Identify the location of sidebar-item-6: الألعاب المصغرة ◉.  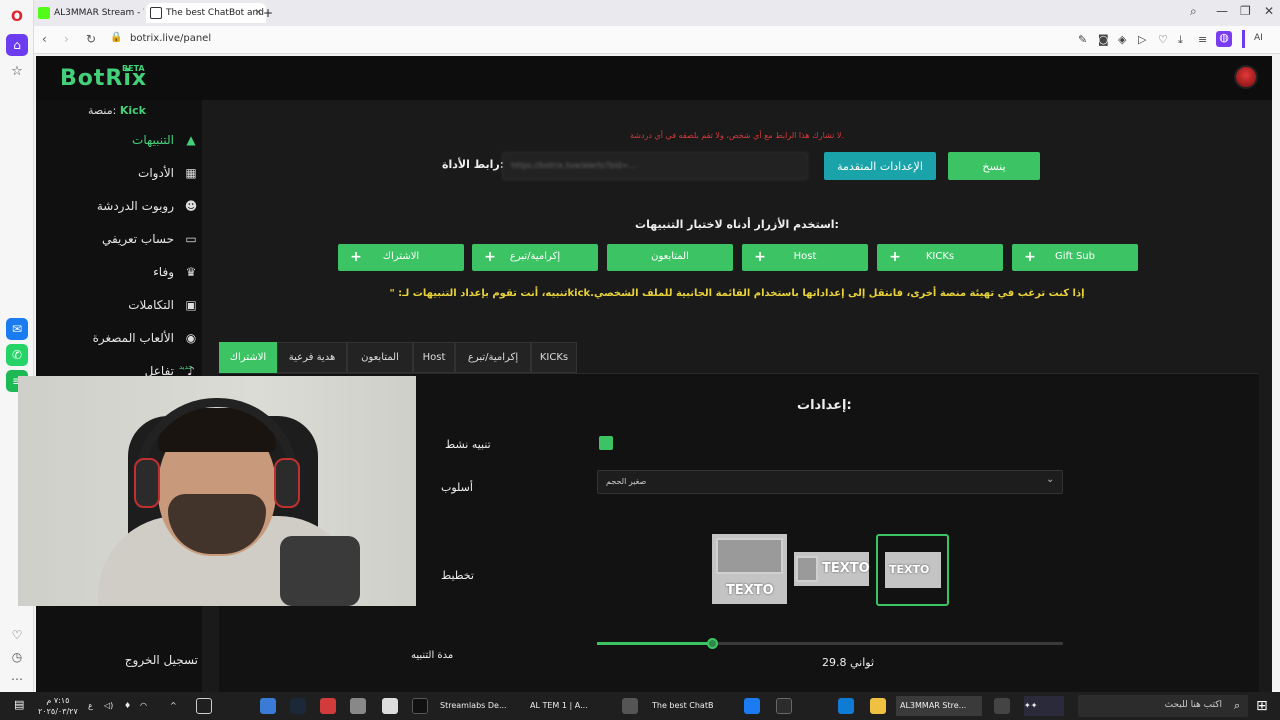
(123, 338).